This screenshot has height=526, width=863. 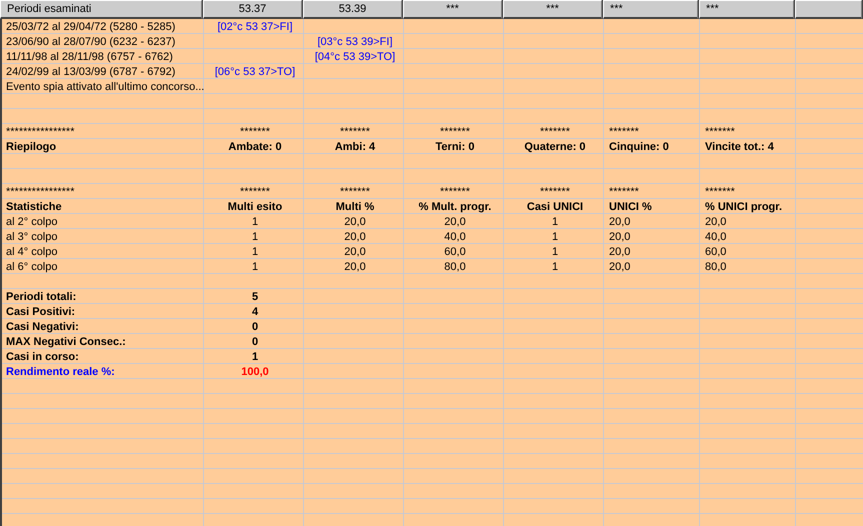 I want to click on table-cell-text: al 6° colpo, so click(x=31, y=267).